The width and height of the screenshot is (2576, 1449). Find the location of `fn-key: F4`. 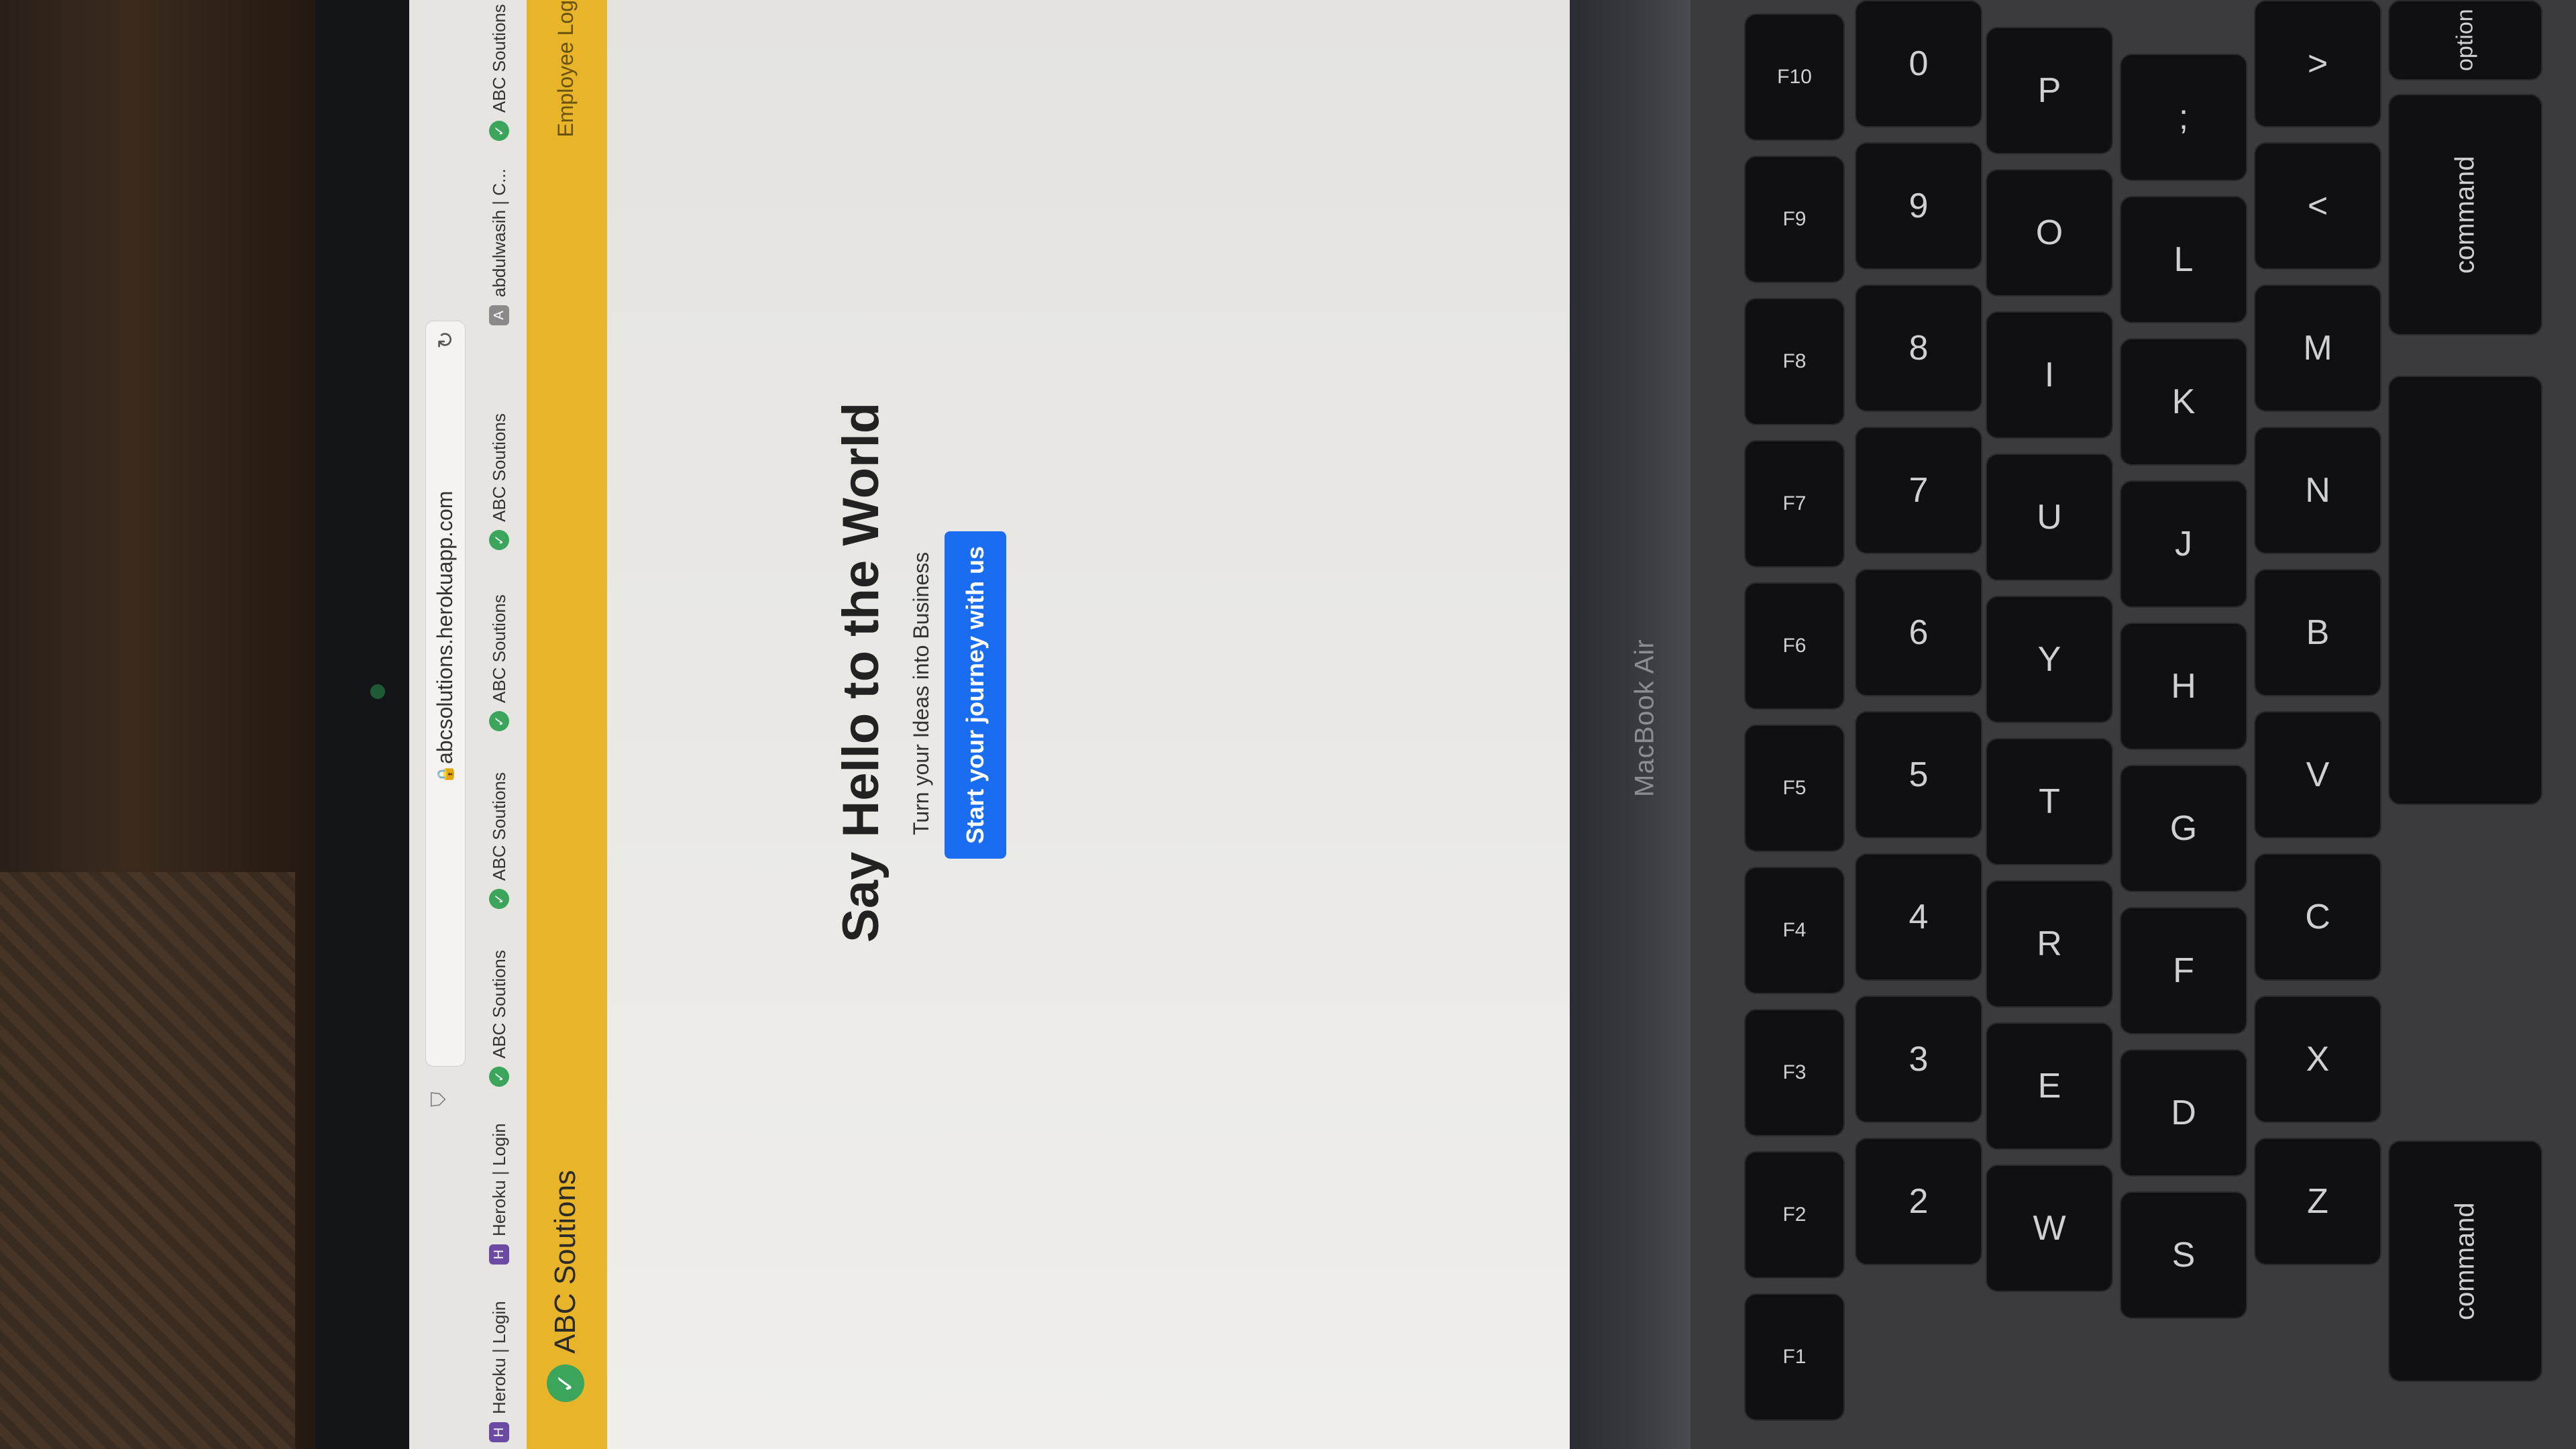

fn-key: F4 is located at coordinates (1794, 930).